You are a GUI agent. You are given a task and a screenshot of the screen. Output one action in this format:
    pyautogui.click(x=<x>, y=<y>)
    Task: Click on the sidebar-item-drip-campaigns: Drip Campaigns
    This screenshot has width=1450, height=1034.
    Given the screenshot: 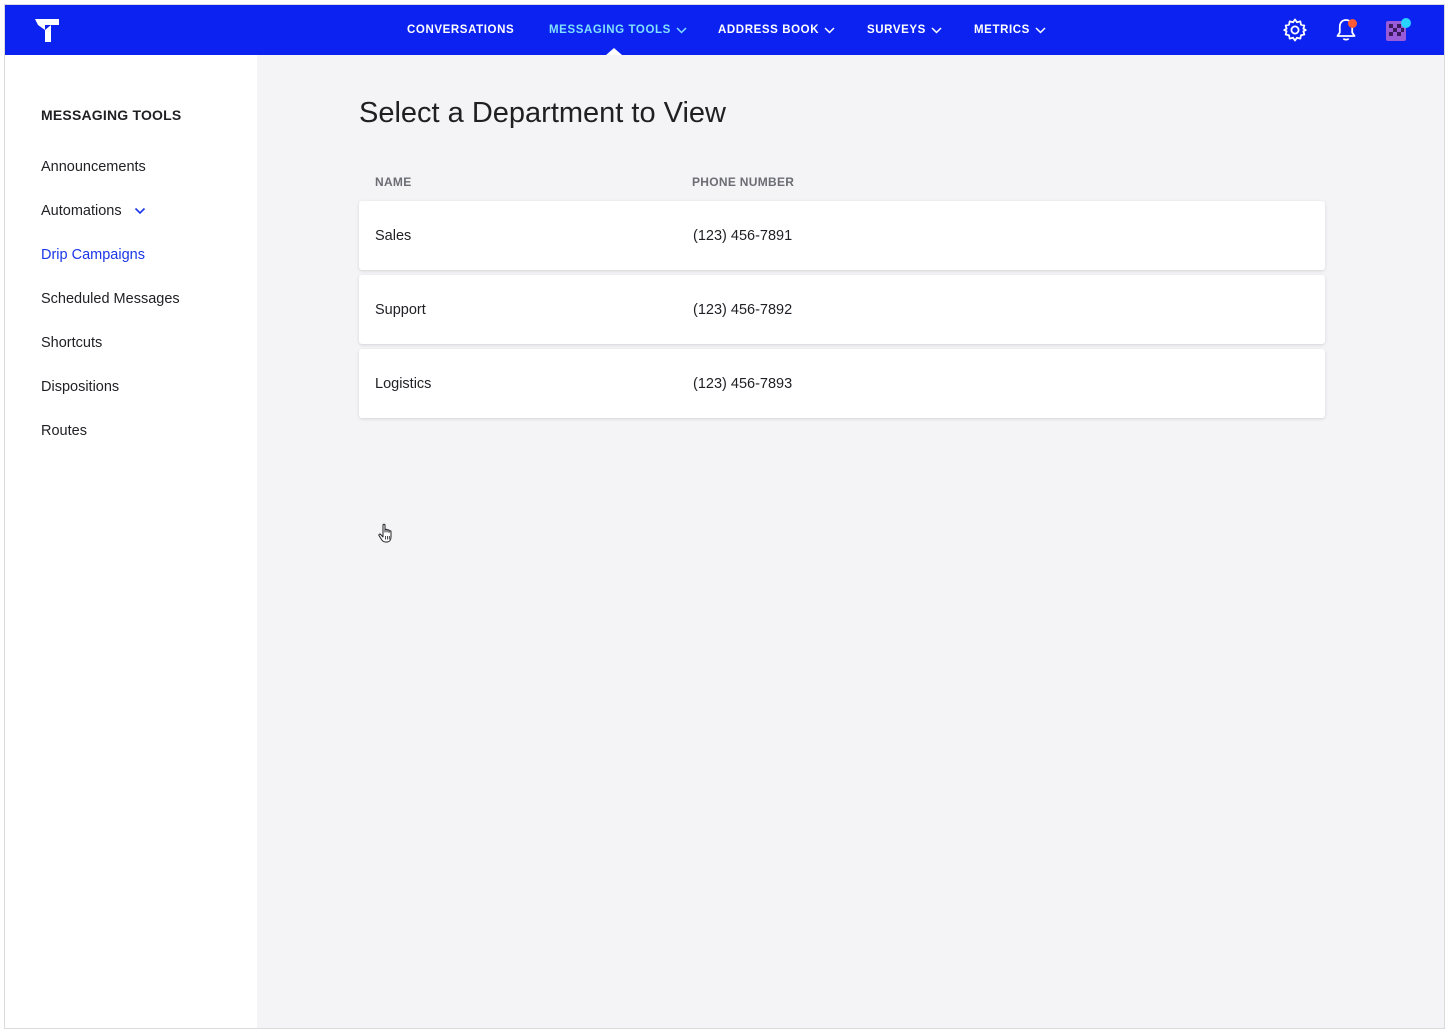 What is the action you would take?
    pyautogui.click(x=93, y=255)
    